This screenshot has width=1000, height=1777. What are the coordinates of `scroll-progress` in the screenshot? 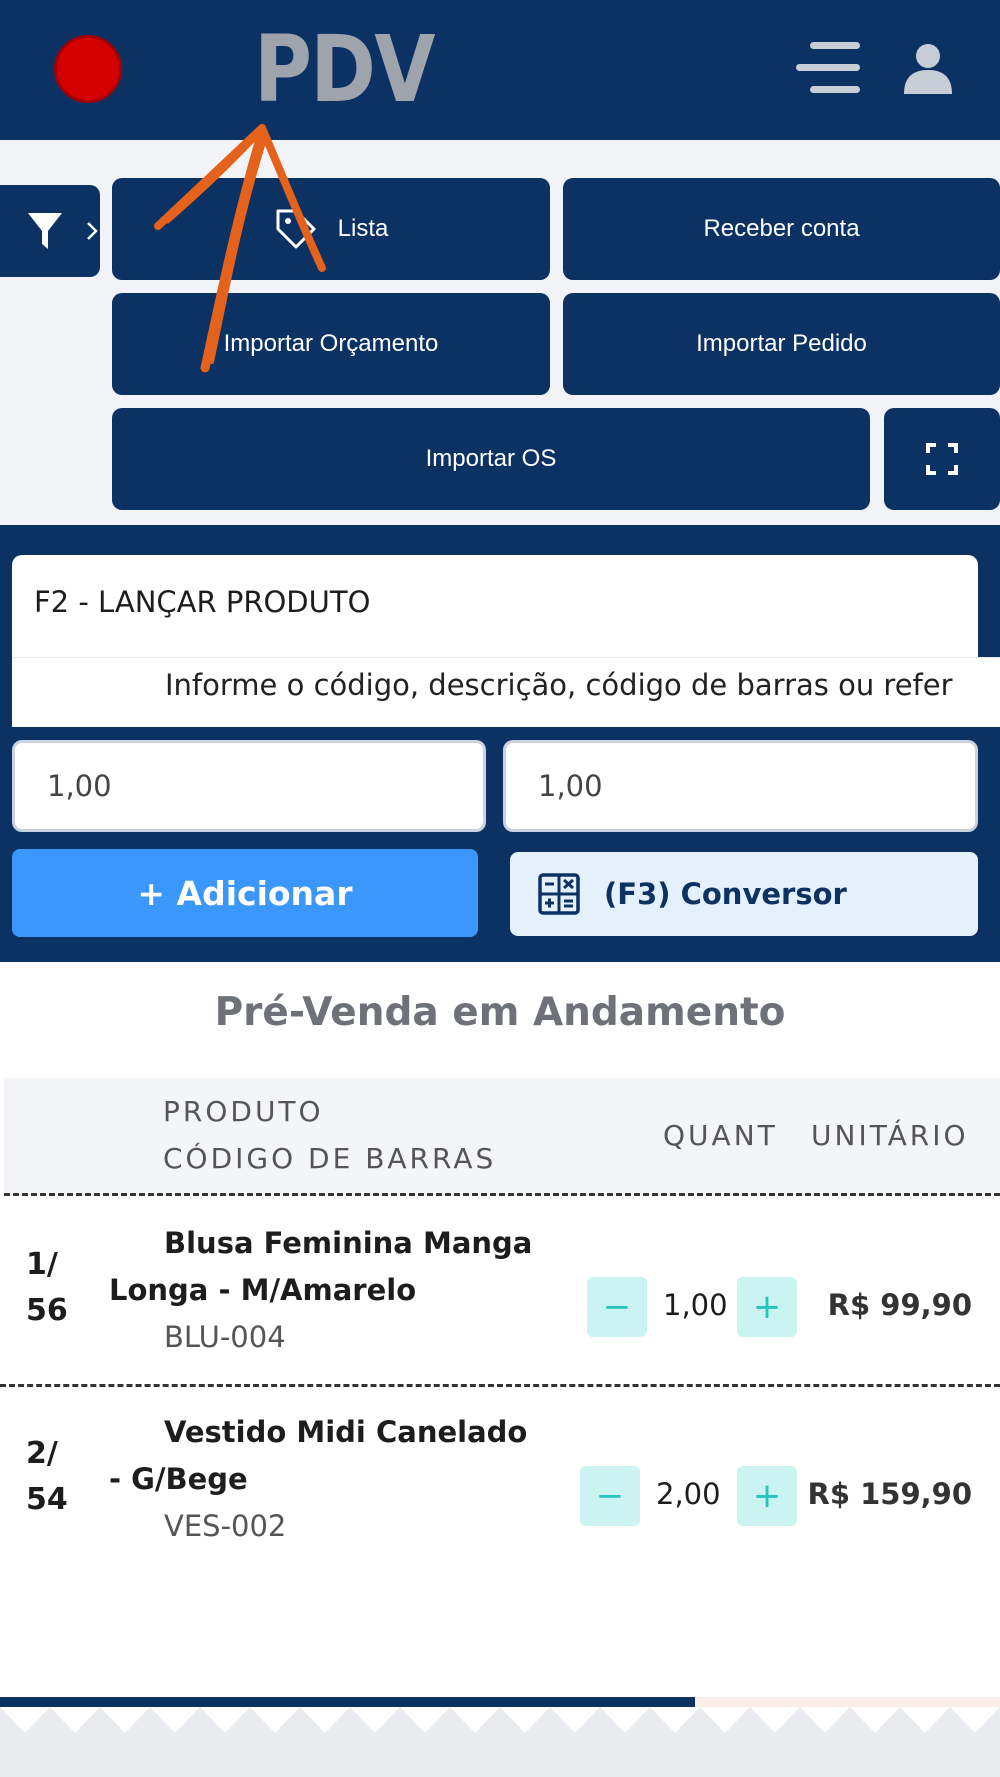 It's located at (500, 1702).